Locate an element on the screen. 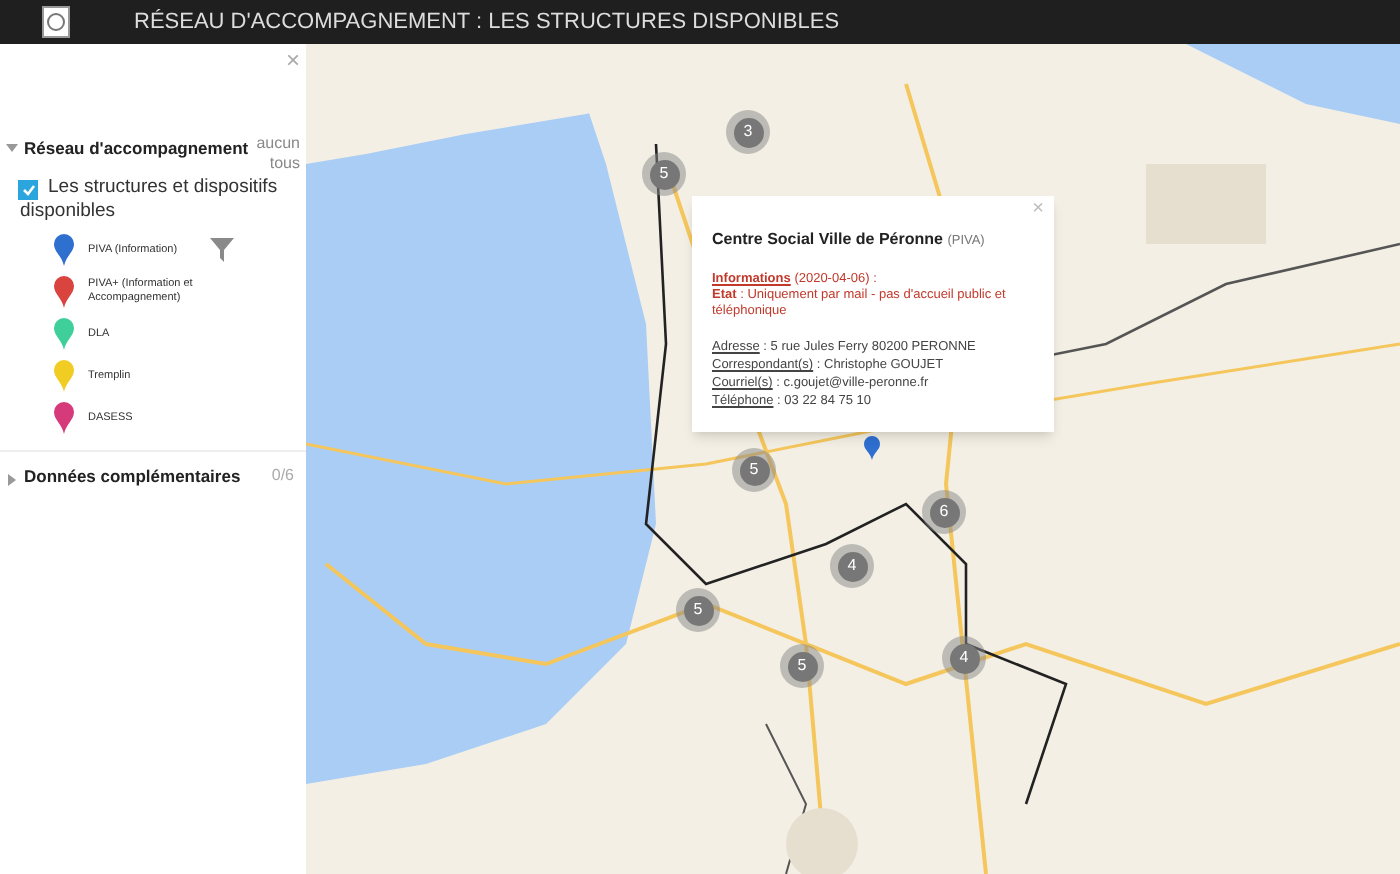 The width and height of the screenshot is (1400, 874). popup-title: Centre Social Ville de Péronne is located at coordinates (827, 239).